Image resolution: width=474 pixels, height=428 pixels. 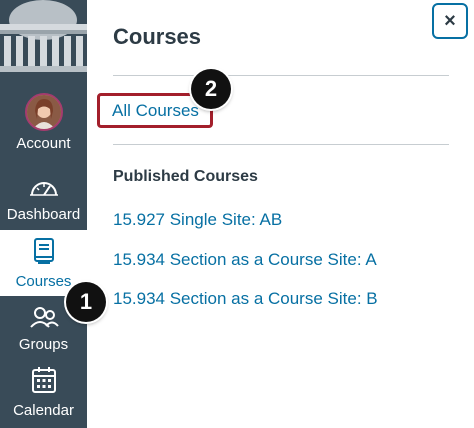 What do you see at coordinates (44, 189) in the screenshot?
I see `speedometer-icon` at bounding box center [44, 189].